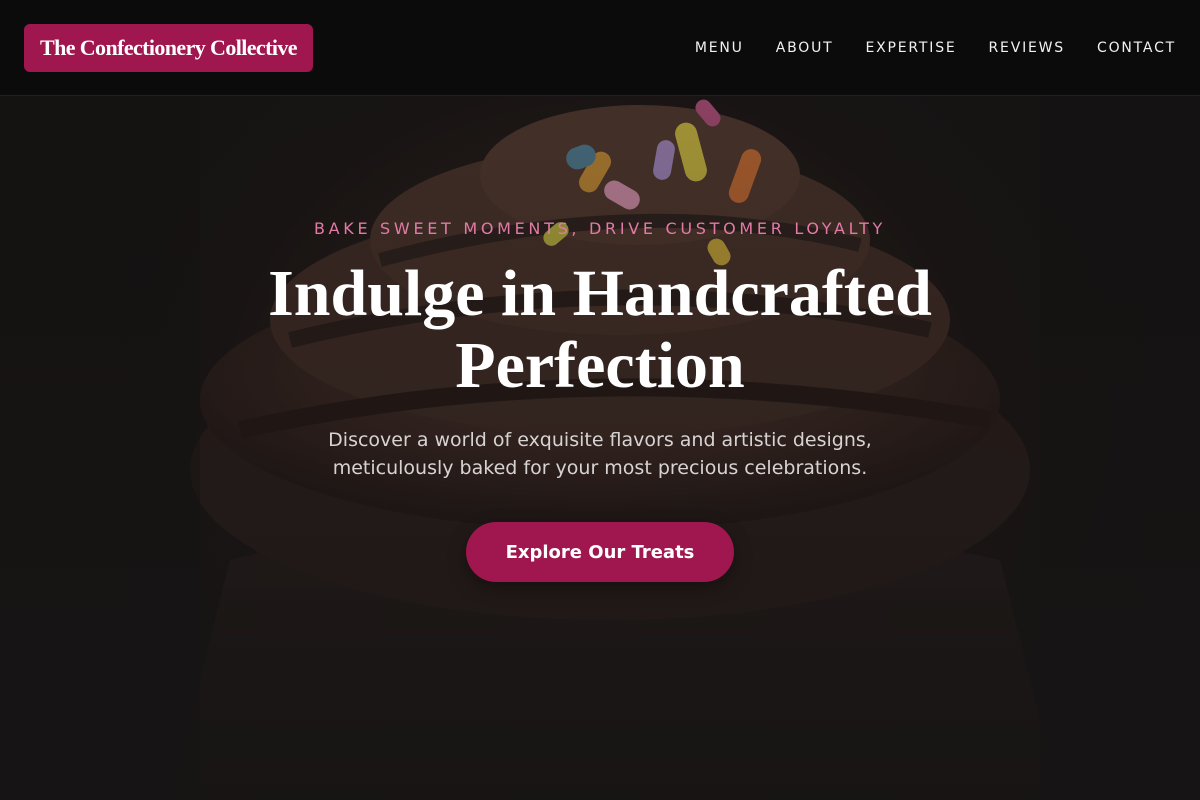  What do you see at coordinates (600, 329) in the screenshot?
I see `hero-headline: Indulge in Handcrafted Perfection` at bounding box center [600, 329].